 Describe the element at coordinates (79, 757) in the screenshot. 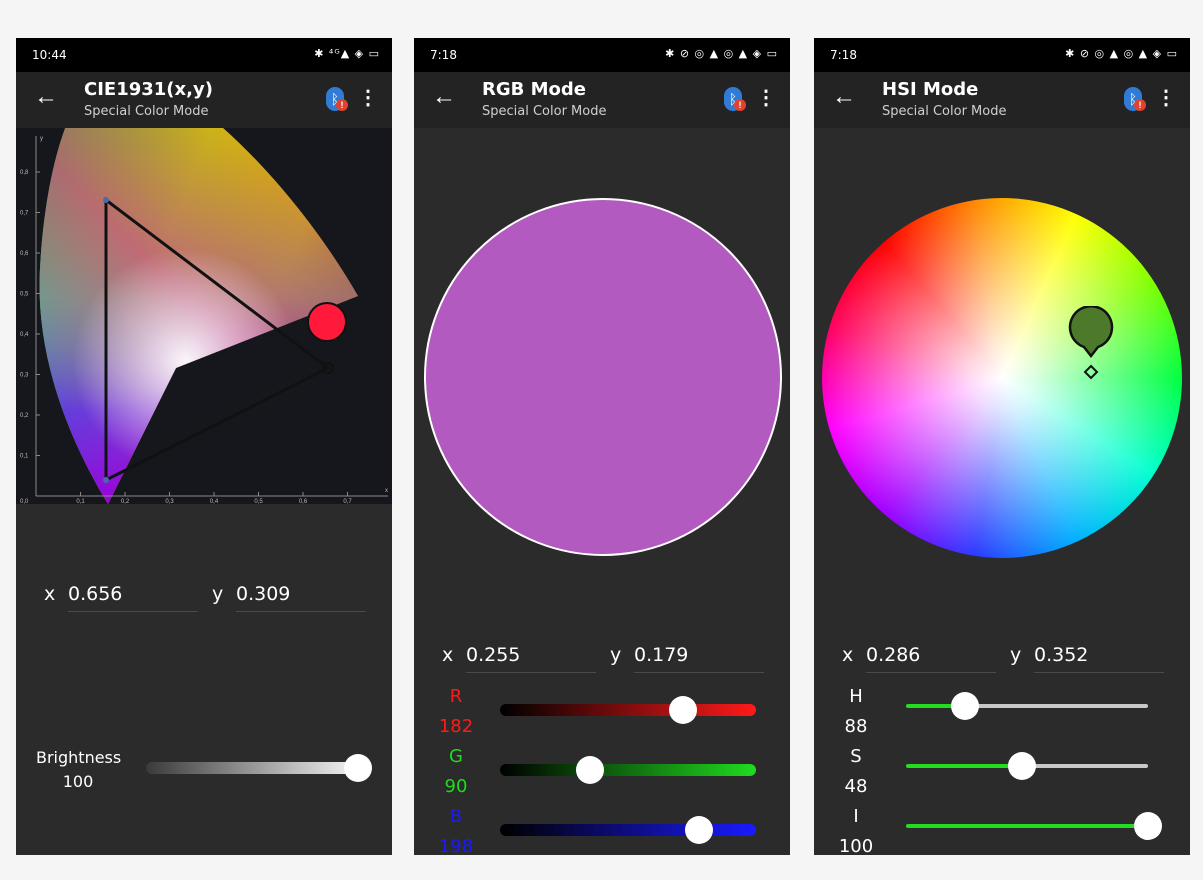

I see `brightness-label: Brightness` at that location.